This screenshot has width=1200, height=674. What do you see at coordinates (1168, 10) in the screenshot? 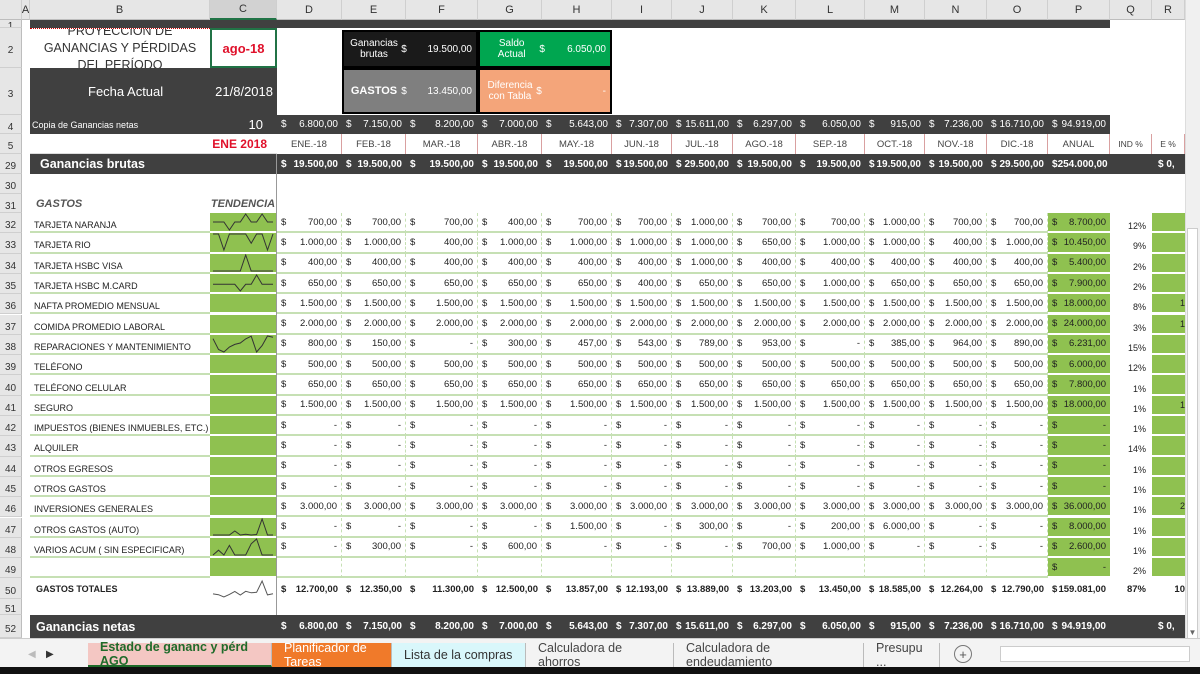
I see `column-header-R: R` at bounding box center [1168, 10].